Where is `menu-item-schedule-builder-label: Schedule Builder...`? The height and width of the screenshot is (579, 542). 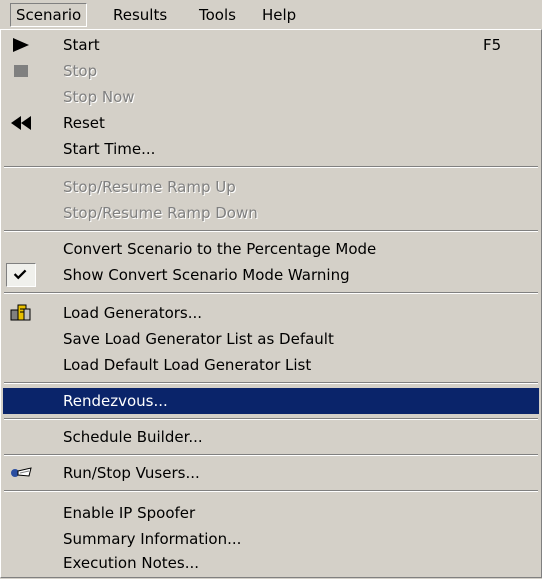
menu-item-schedule-builder-label: Schedule Builder... is located at coordinates (133, 437).